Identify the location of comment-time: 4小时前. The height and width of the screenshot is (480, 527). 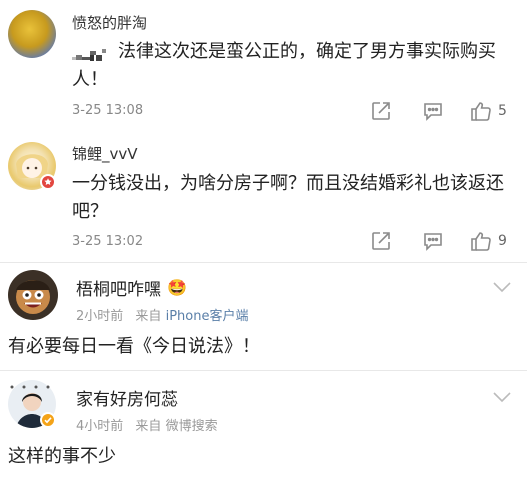
(100, 426).